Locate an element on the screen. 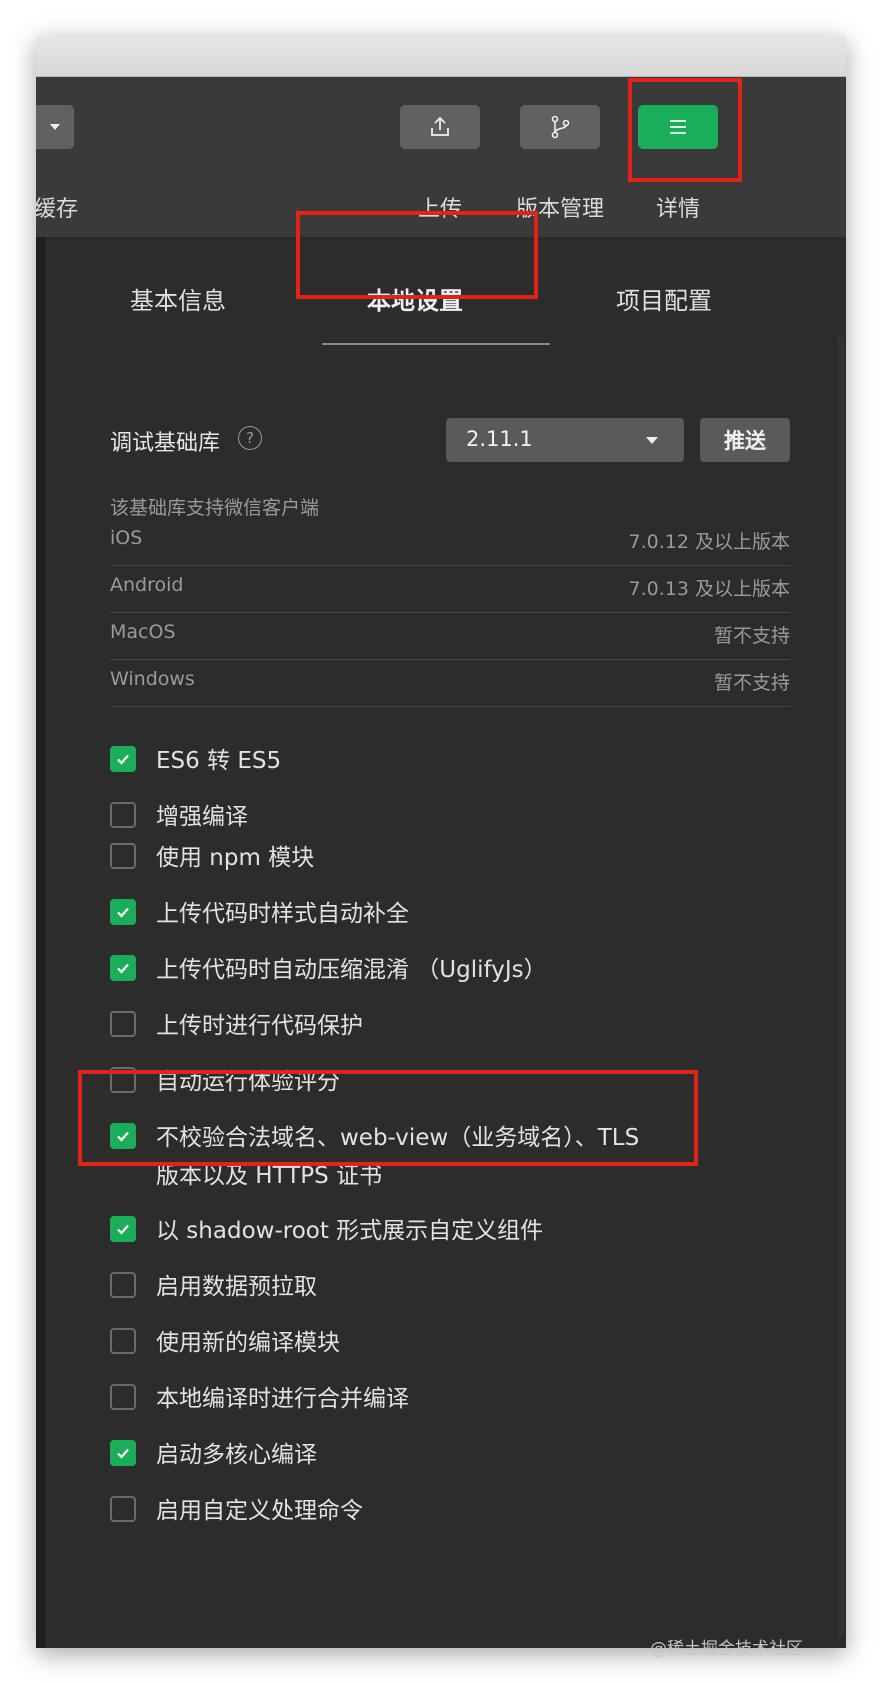 The image size is (884, 1684). upload-button is located at coordinates (440, 127).